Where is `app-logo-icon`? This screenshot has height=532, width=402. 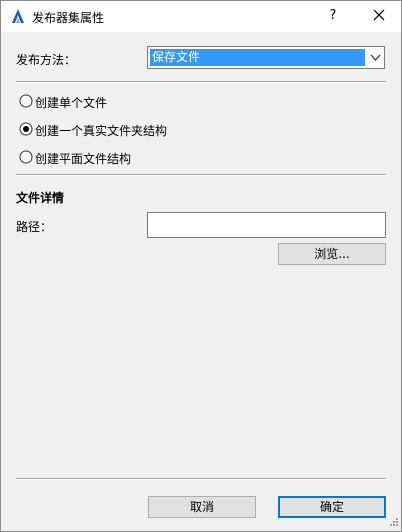
app-logo-icon is located at coordinates (18, 16).